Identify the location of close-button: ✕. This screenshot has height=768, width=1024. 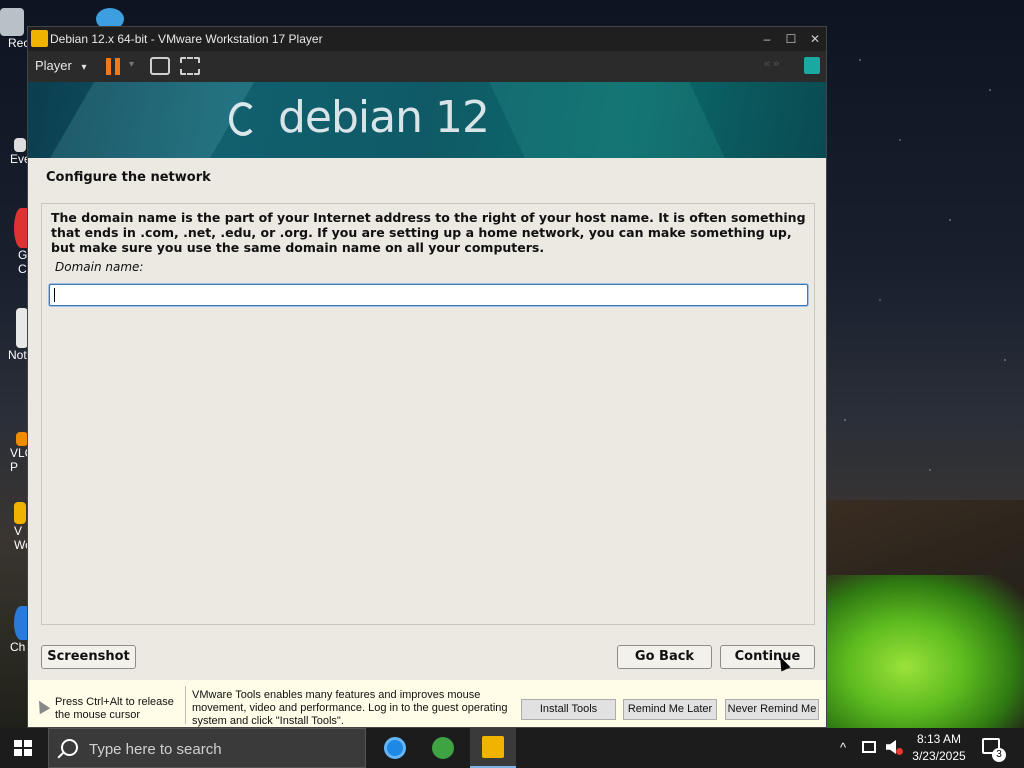
(815, 39).